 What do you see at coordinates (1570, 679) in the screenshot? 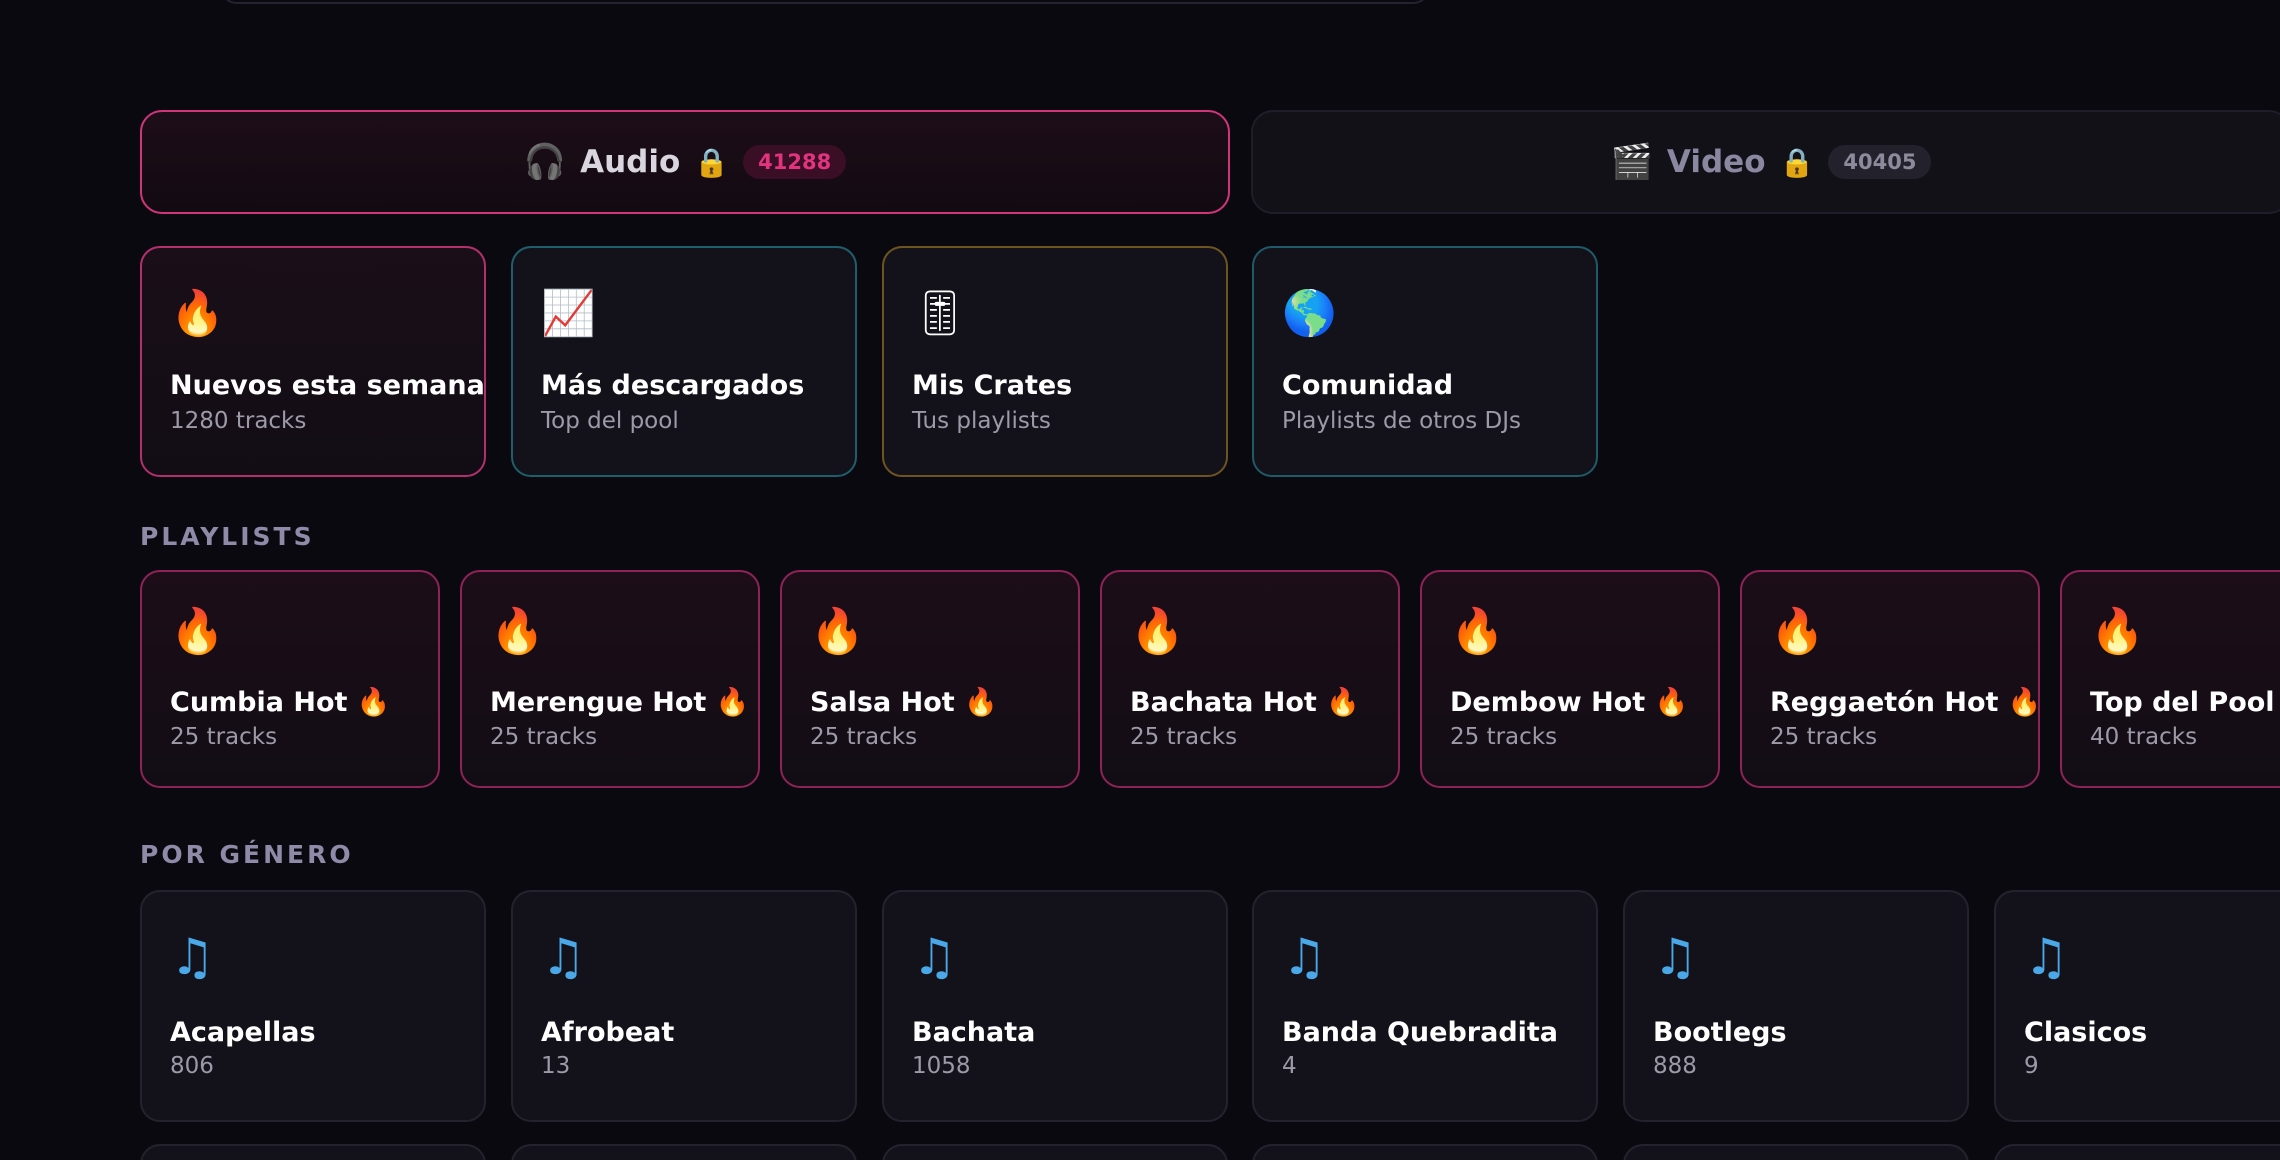
I see `playlist-card: 🔥 Dembow Hot 🔥 25 tracks` at bounding box center [1570, 679].